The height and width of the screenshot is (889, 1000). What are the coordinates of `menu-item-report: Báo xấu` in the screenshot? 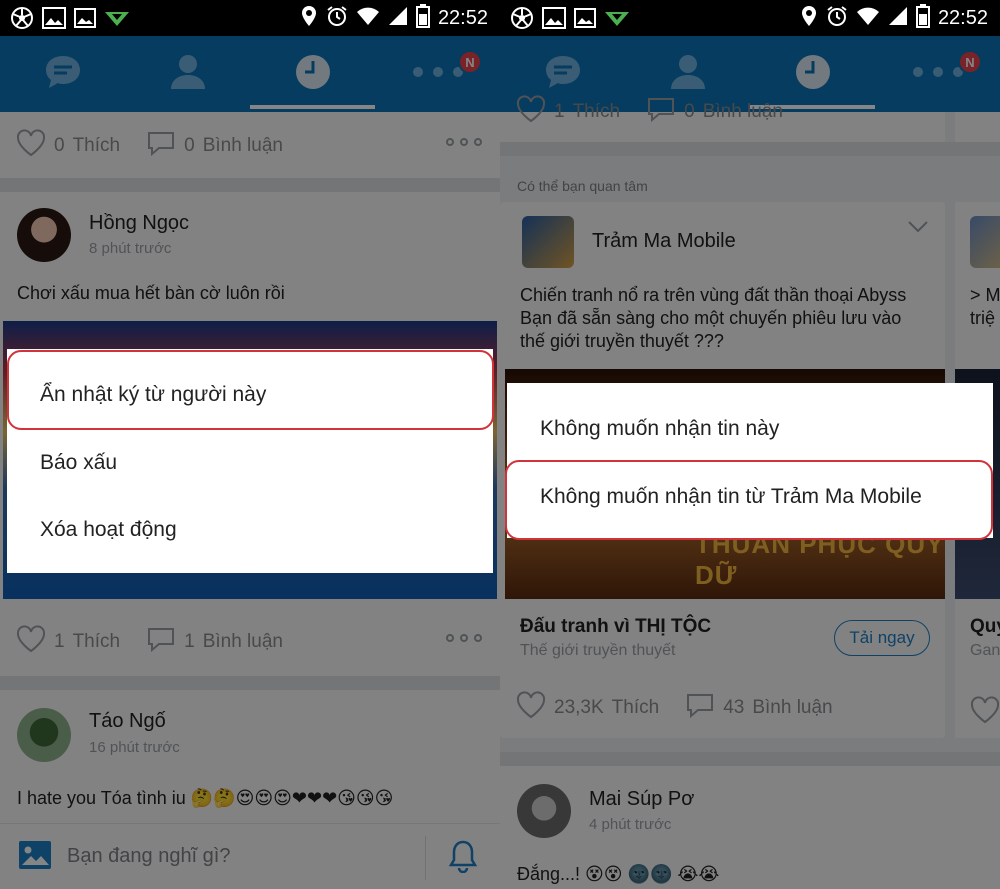 It's located at (250, 463).